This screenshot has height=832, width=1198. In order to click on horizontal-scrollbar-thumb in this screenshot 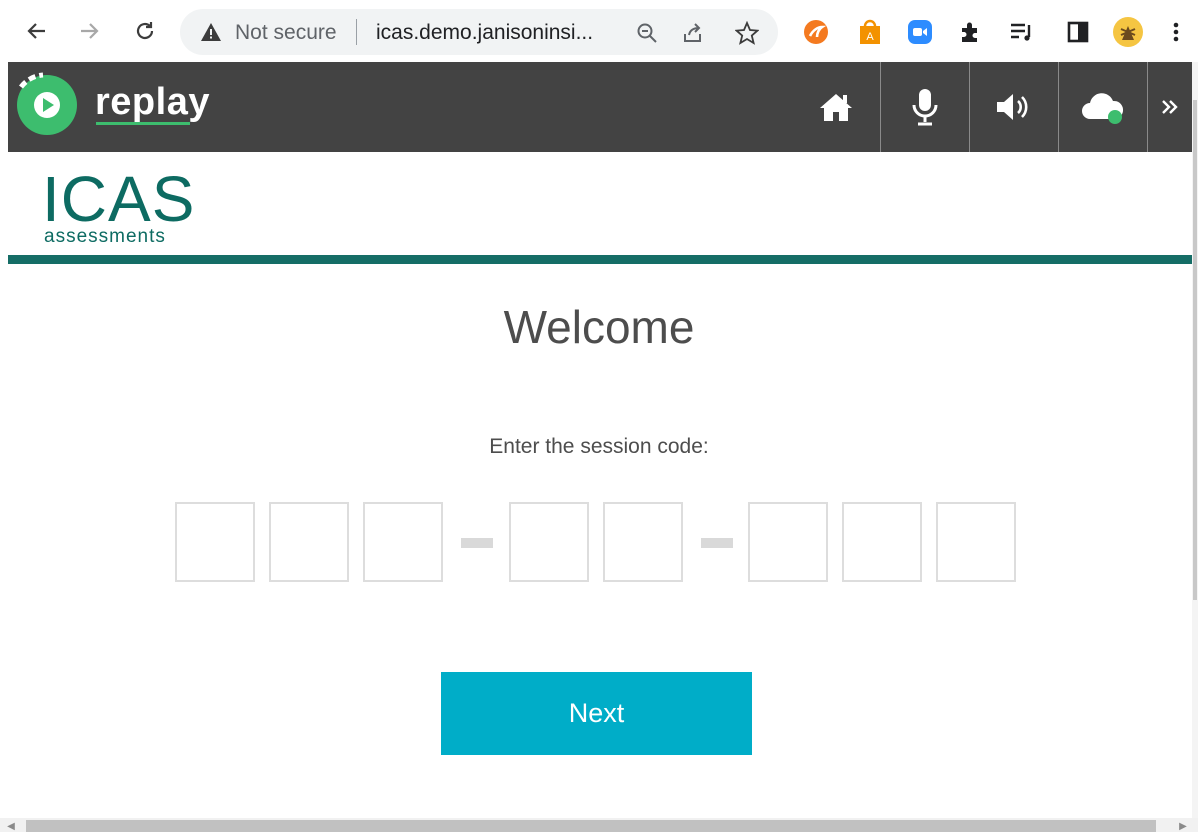, I will do `click(591, 826)`.